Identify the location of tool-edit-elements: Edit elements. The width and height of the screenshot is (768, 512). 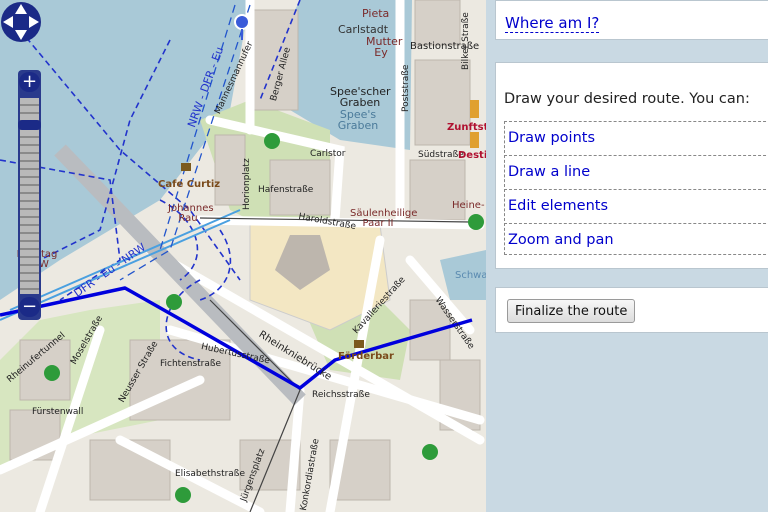
(636, 205).